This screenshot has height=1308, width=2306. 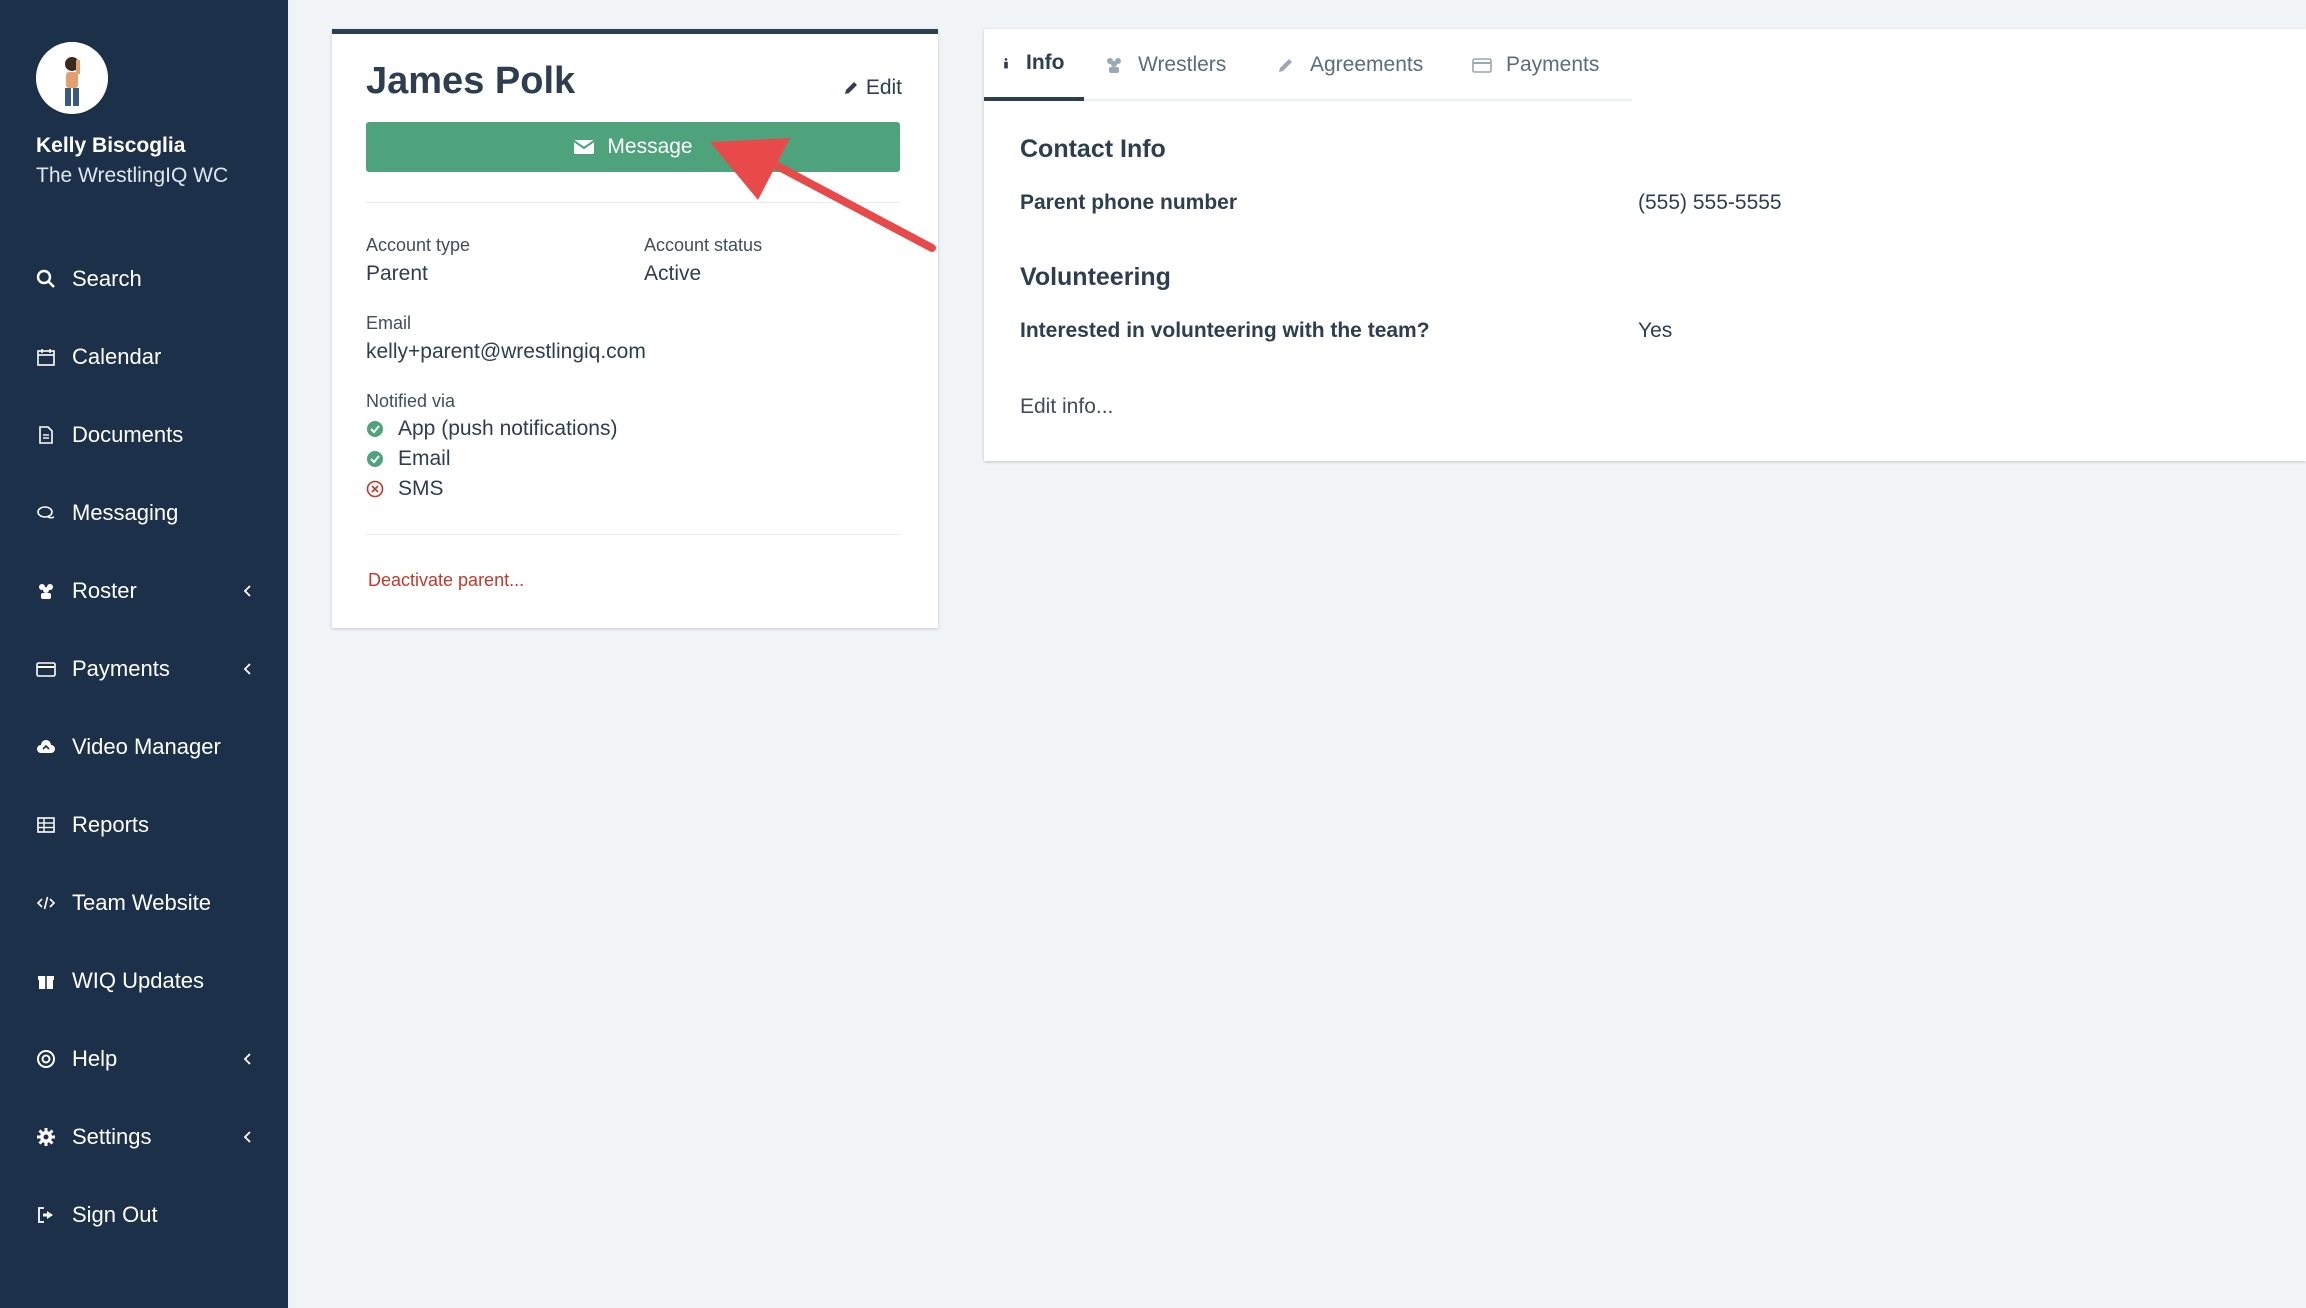 I want to click on chat-icon, so click(x=46, y=513).